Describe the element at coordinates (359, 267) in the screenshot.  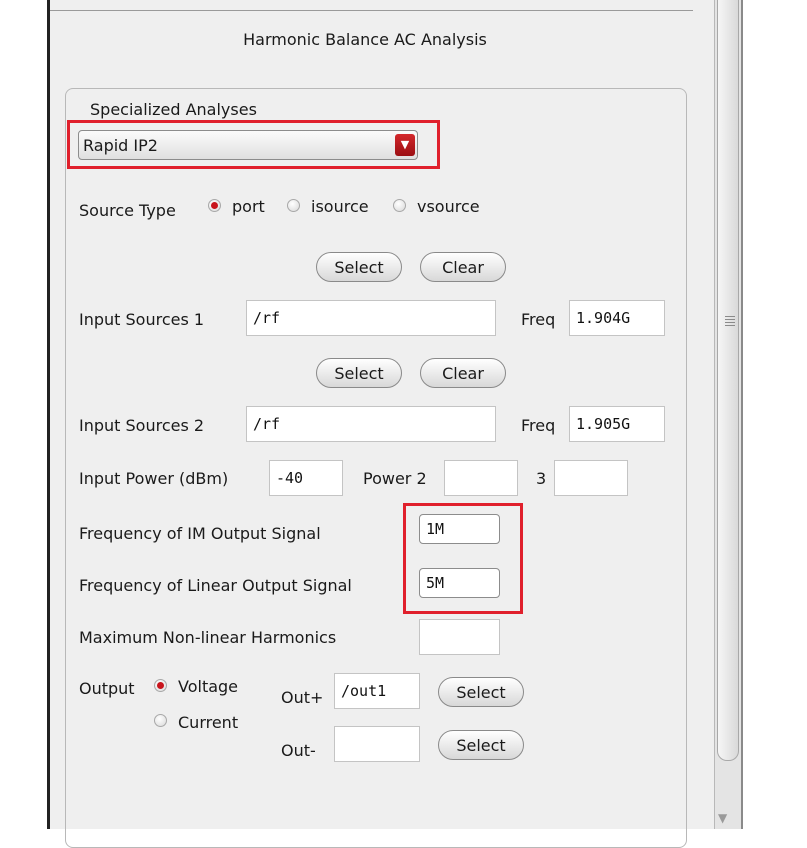
I see `select-button-sources-1: Select` at that location.